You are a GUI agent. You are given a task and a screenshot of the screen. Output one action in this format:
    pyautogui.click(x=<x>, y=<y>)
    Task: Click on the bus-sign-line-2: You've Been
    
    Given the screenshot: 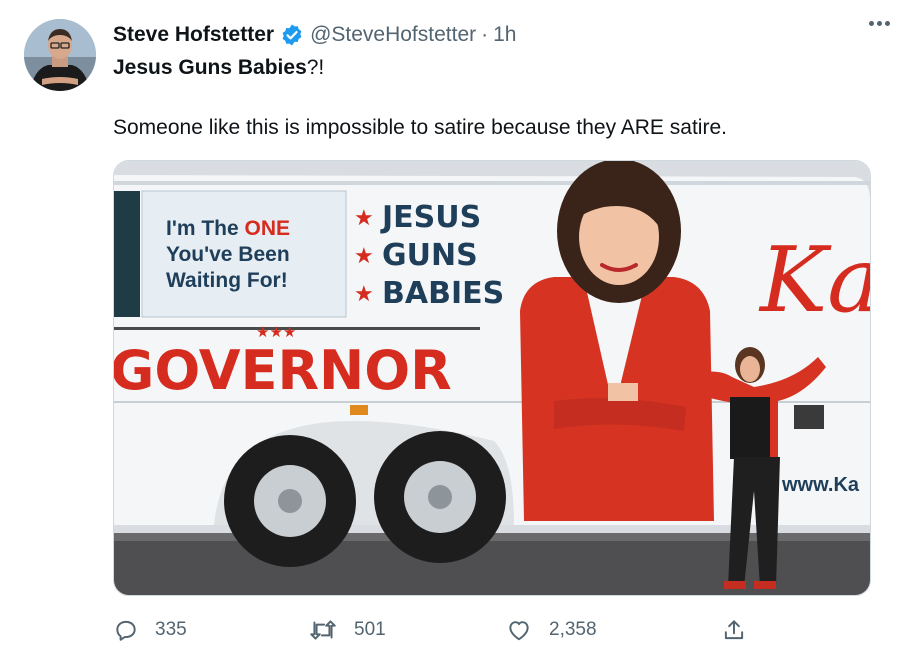 What is the action you would take?
    pyautogui.click(x=228, y=254)
    